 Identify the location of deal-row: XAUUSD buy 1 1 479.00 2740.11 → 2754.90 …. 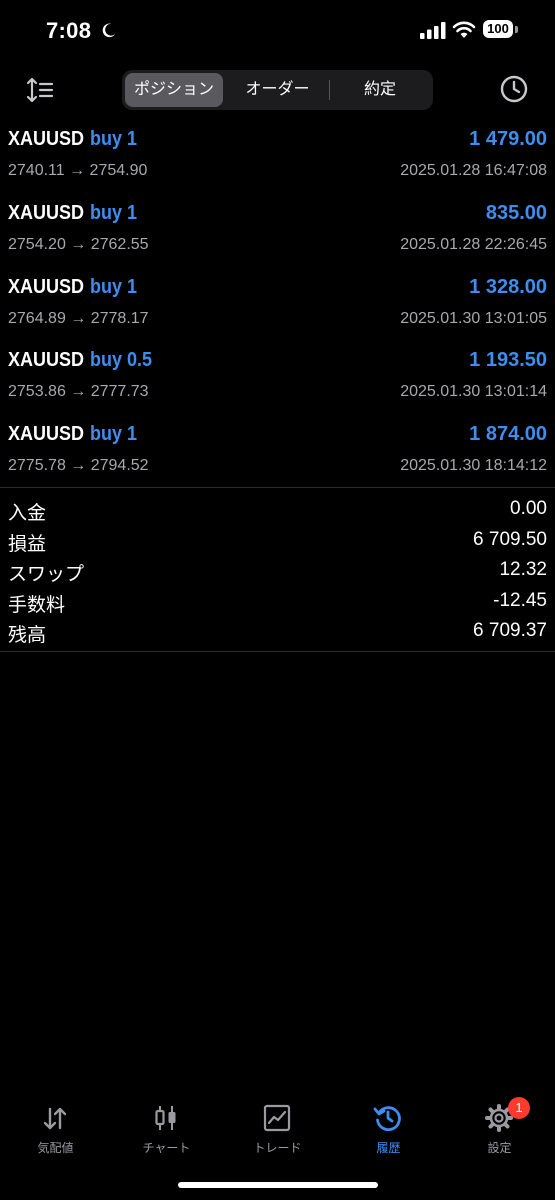
(277, 161).